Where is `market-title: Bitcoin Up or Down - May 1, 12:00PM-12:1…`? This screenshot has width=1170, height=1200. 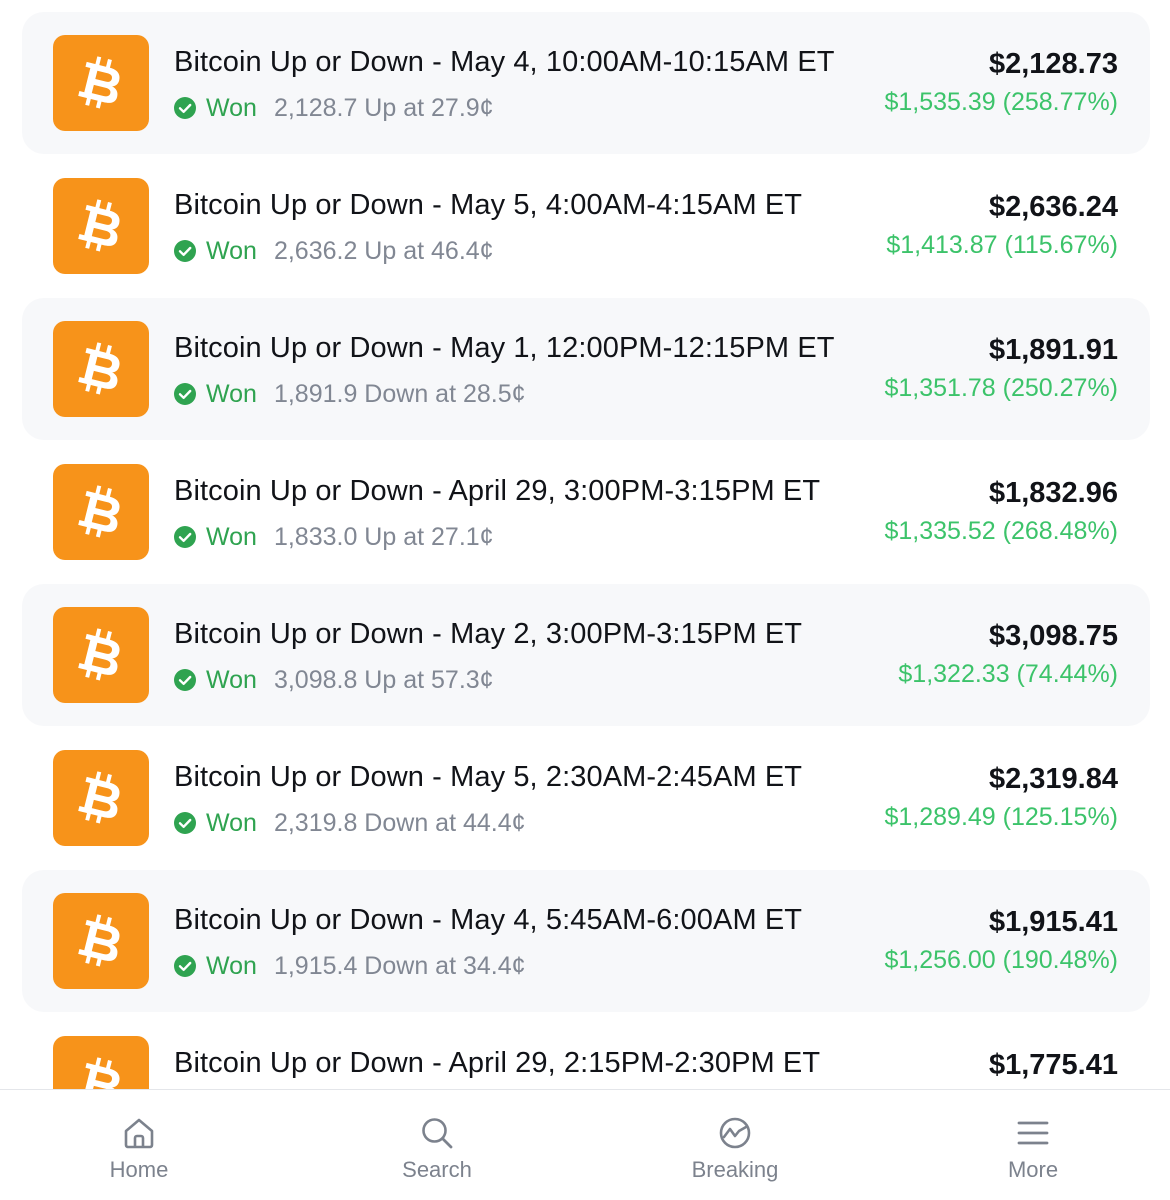
market-title: Bitcoin Up or Down - May 1, 12:00PM-12:1… is located at coordinates (504, 348).